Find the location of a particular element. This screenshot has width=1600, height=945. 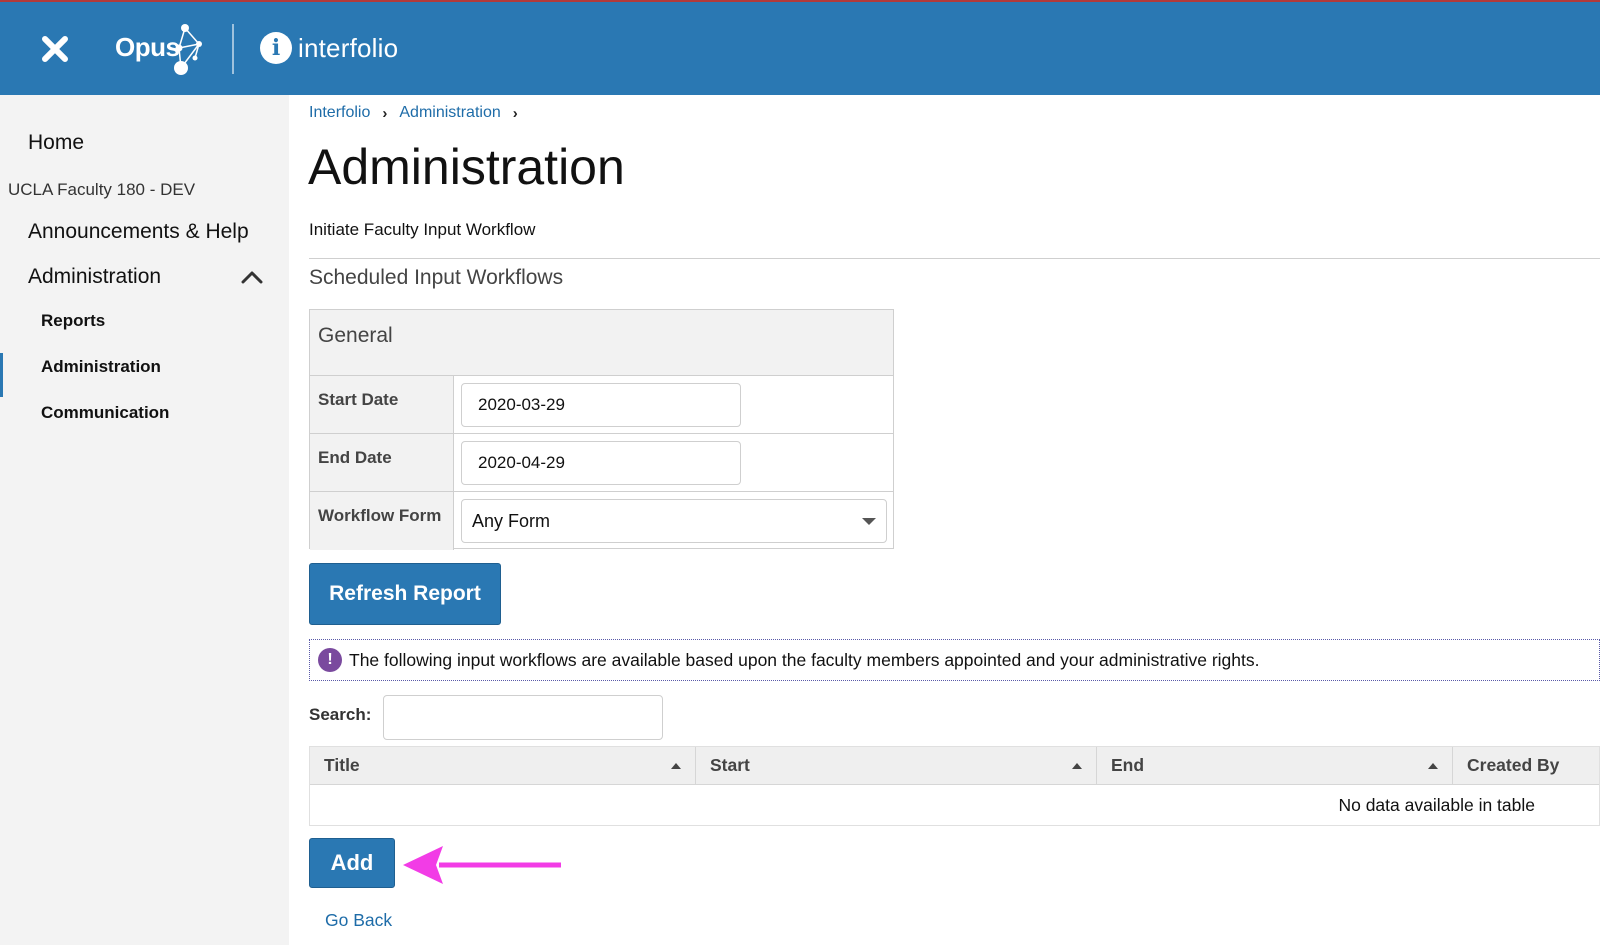

opus-brand-text: Opus is located at coordinates (147, 47).